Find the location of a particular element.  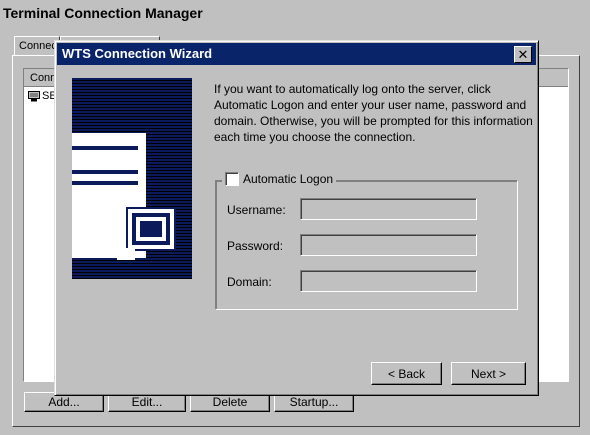

next-button: Next > is located at coordinates (488, 373).